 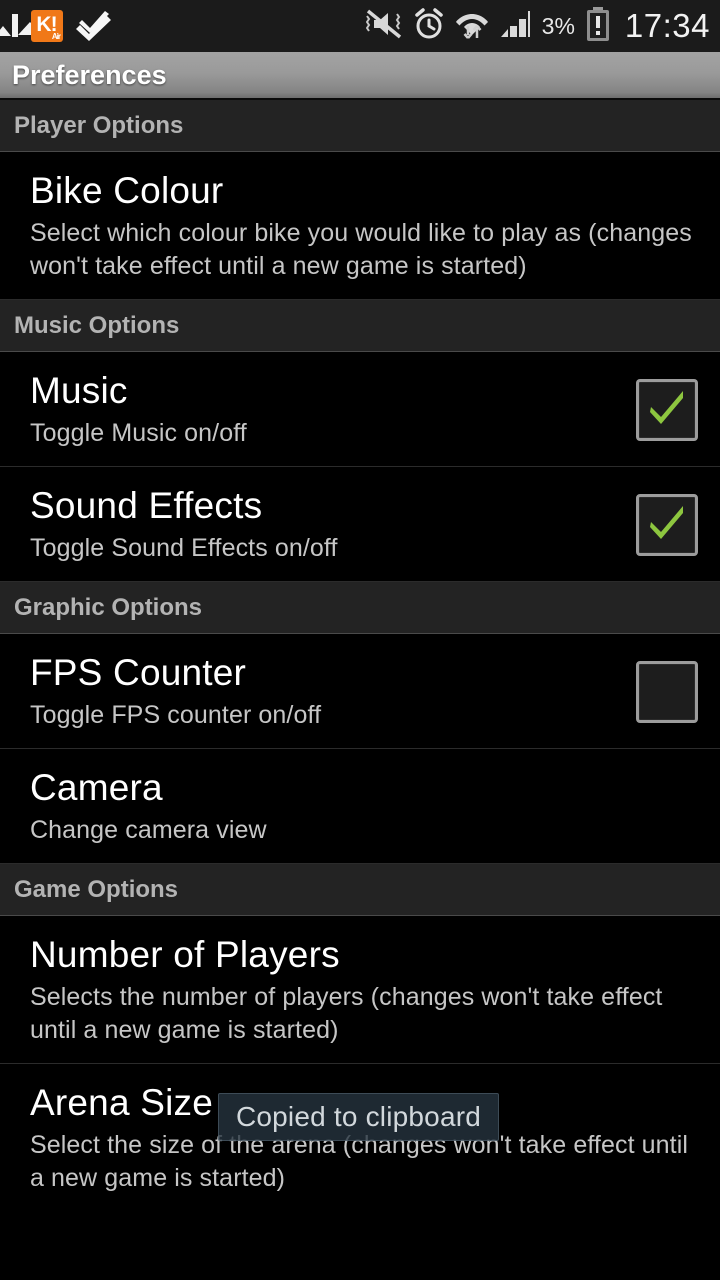 I want to click on checkbox-sound-effects, so click(x=667, y=525).